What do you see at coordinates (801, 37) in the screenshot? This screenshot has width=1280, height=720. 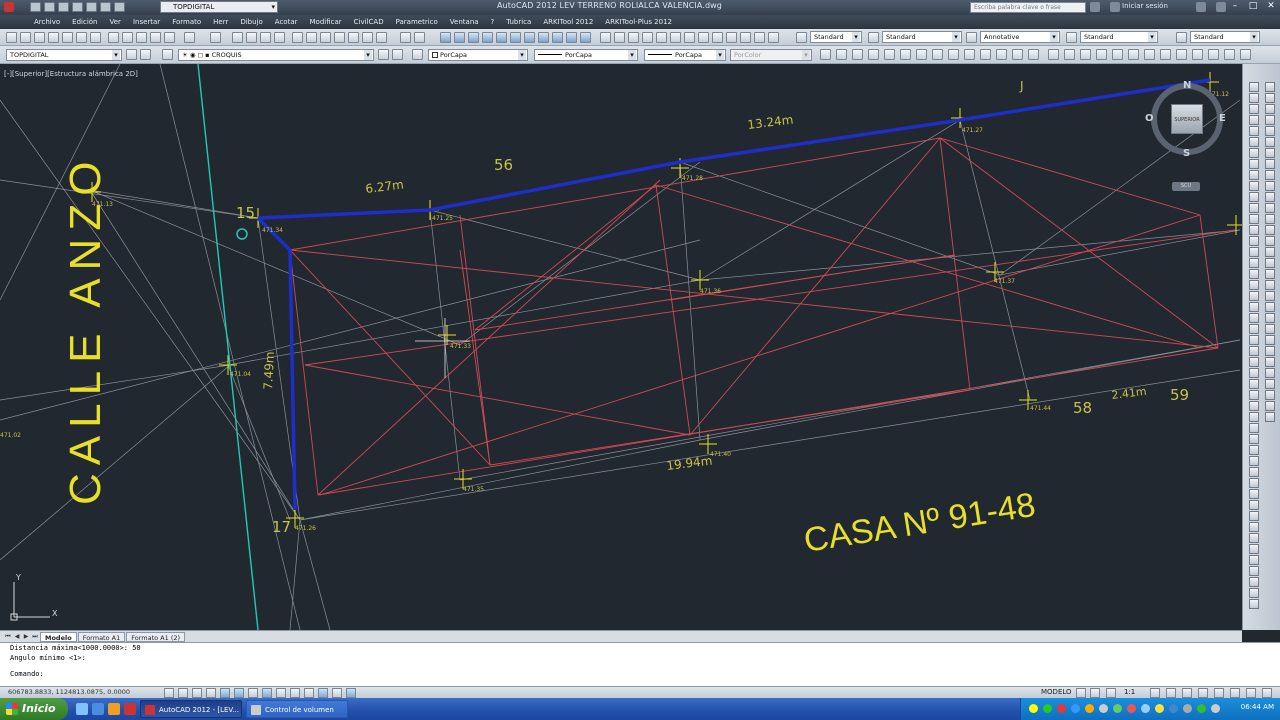 I see `text-style-icon` at bounding box center [801, 37].